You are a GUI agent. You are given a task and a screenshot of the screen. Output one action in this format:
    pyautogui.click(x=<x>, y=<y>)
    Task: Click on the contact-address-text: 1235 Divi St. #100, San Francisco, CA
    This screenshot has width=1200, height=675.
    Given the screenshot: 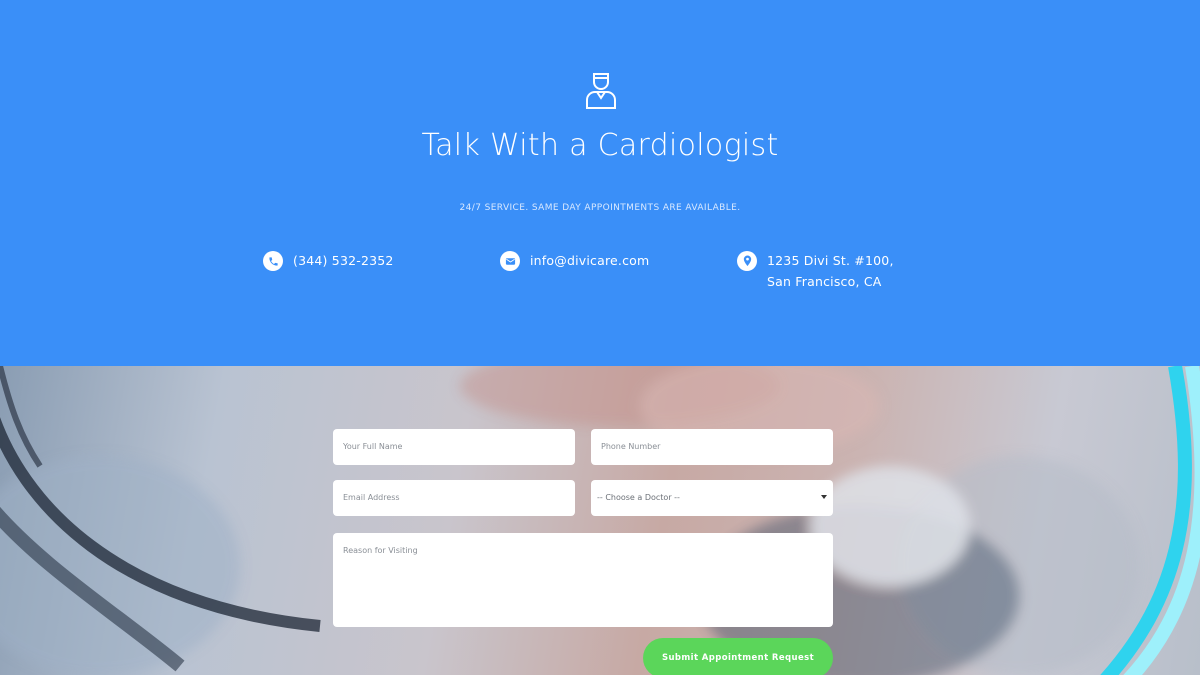 What is the action you would take?
    pyautogui.click(x=830, y=271)
    